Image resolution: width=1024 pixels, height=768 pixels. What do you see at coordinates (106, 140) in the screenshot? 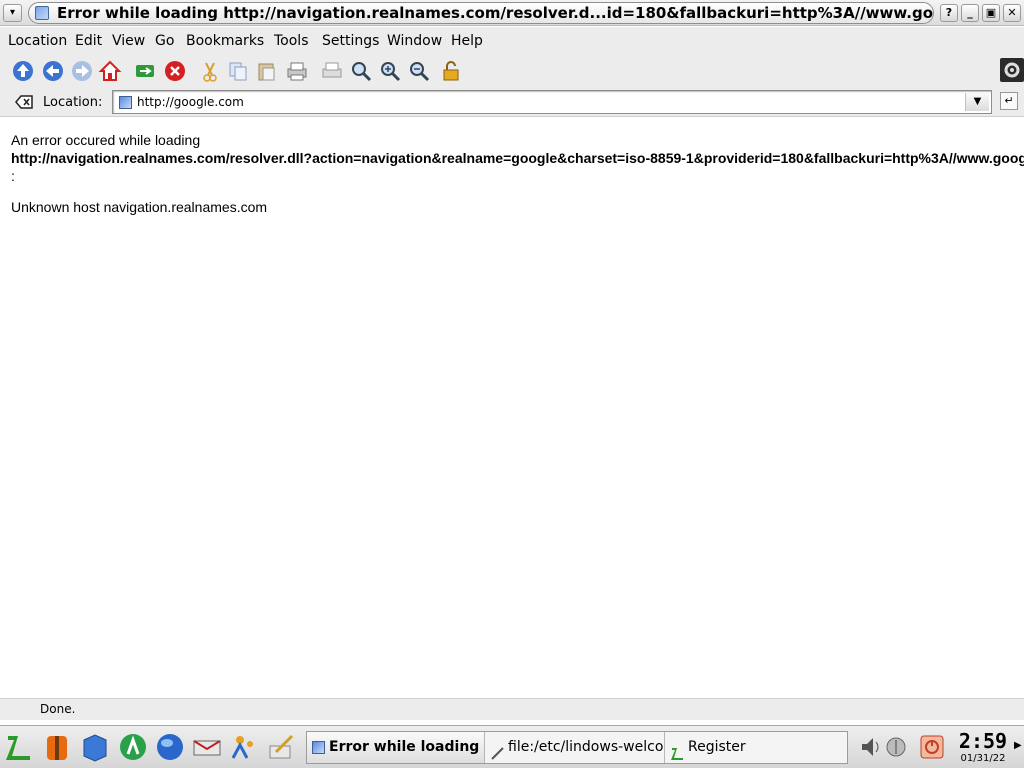
I see `error-intro: An error occured while loading` at bounding box center [106, 140].